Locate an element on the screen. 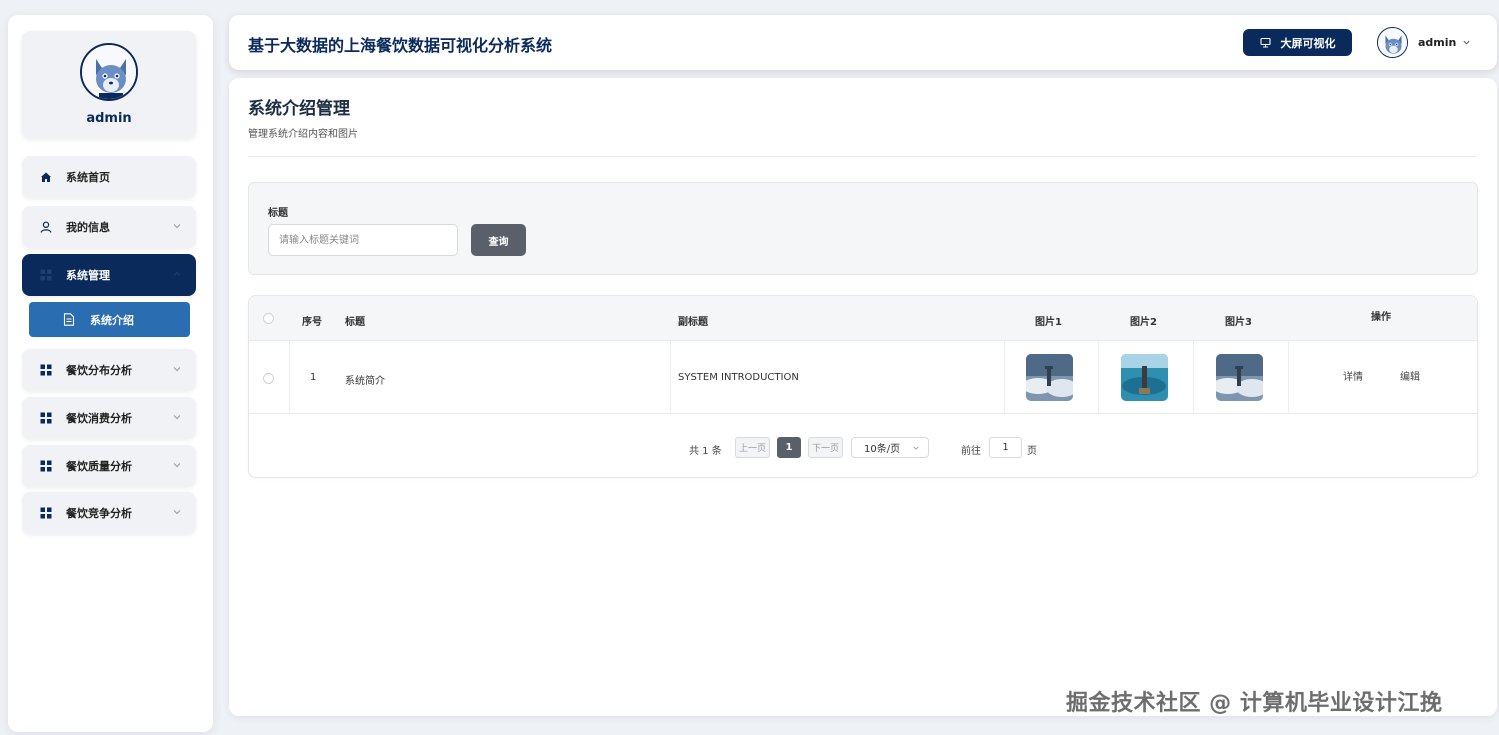  table-header: 序号 标题 副标题 图片1 图片2 图片3 操作 is located at coordinates (863, 318).